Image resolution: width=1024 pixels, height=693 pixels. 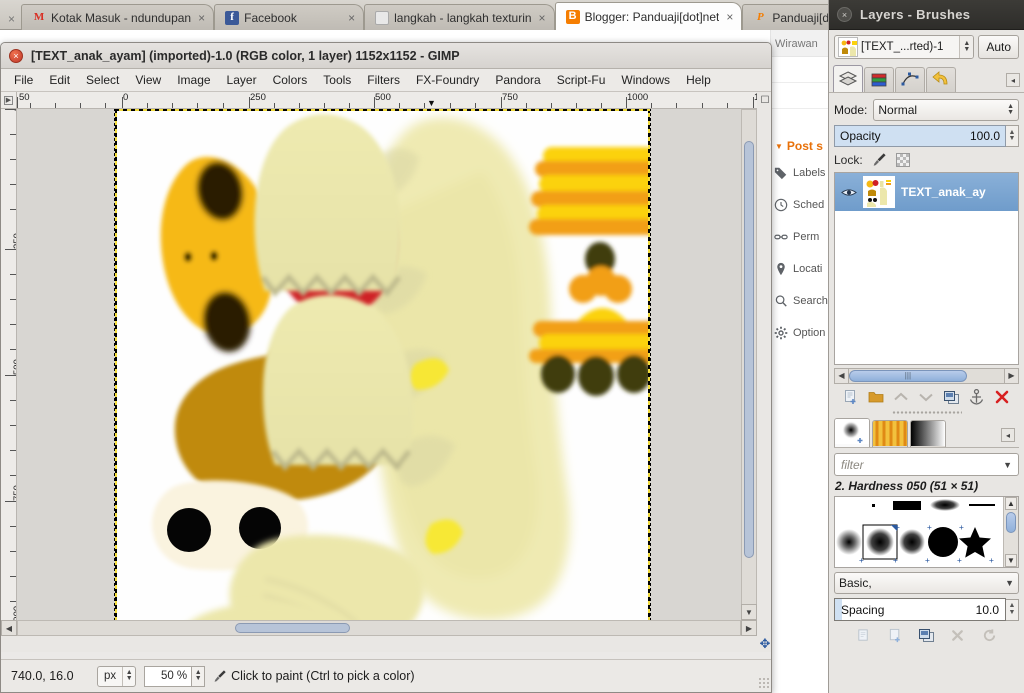 What do you see at coordinates (864, 635) in the screenshot?
I see `edit-brush-button` at bounding box center [864, 635].